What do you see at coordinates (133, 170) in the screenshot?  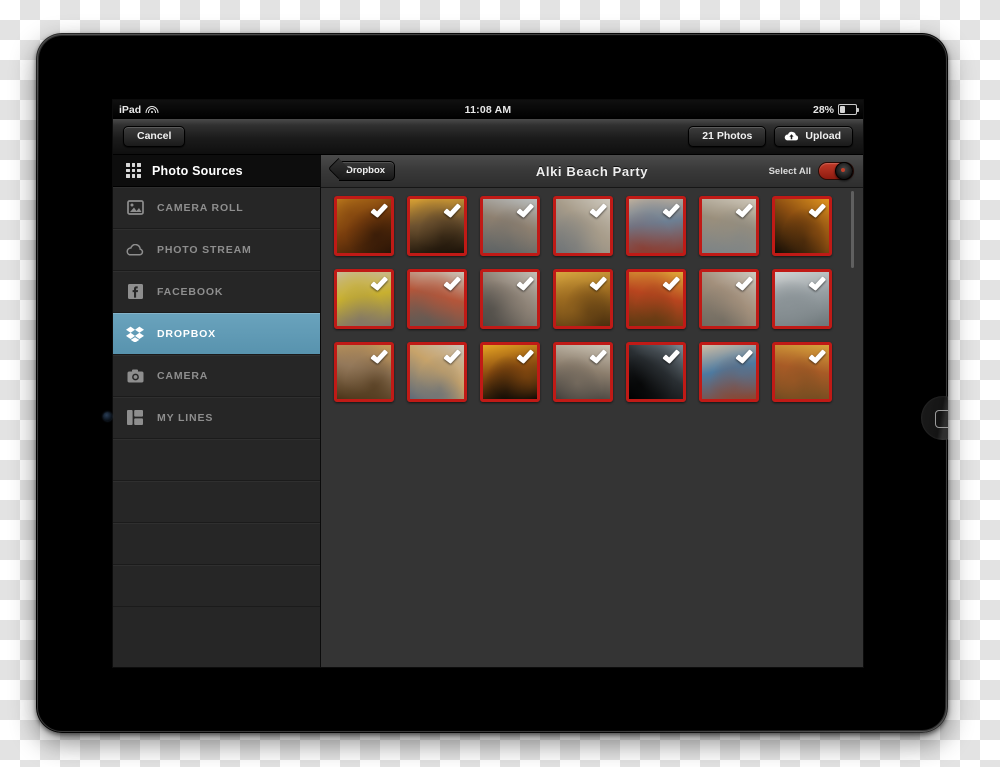 I see `grid-icon` at bounding box center [133, 170].